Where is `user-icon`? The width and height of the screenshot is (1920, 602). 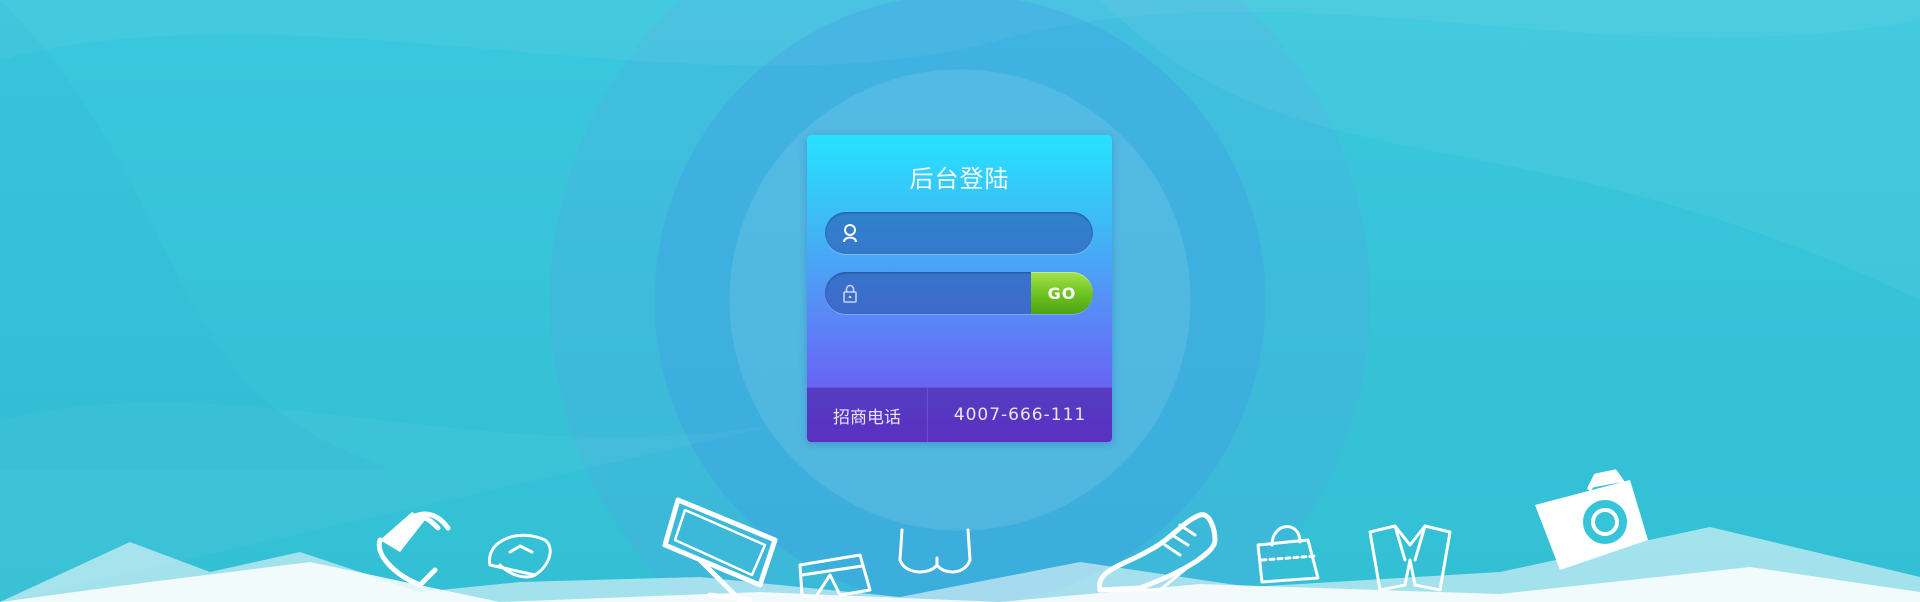 user-icon is located at coordinates (850, 233).